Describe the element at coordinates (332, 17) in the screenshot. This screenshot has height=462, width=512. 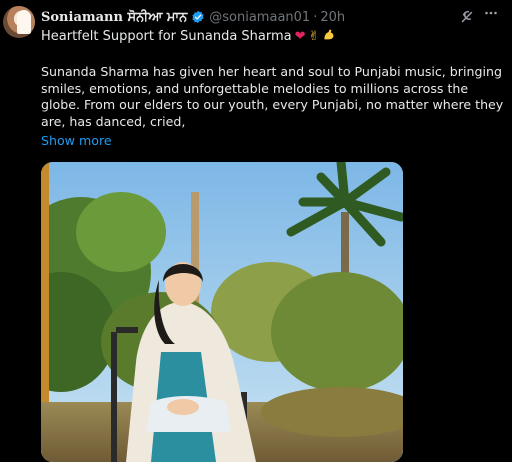
I see `timestamp: 20h` at that location.